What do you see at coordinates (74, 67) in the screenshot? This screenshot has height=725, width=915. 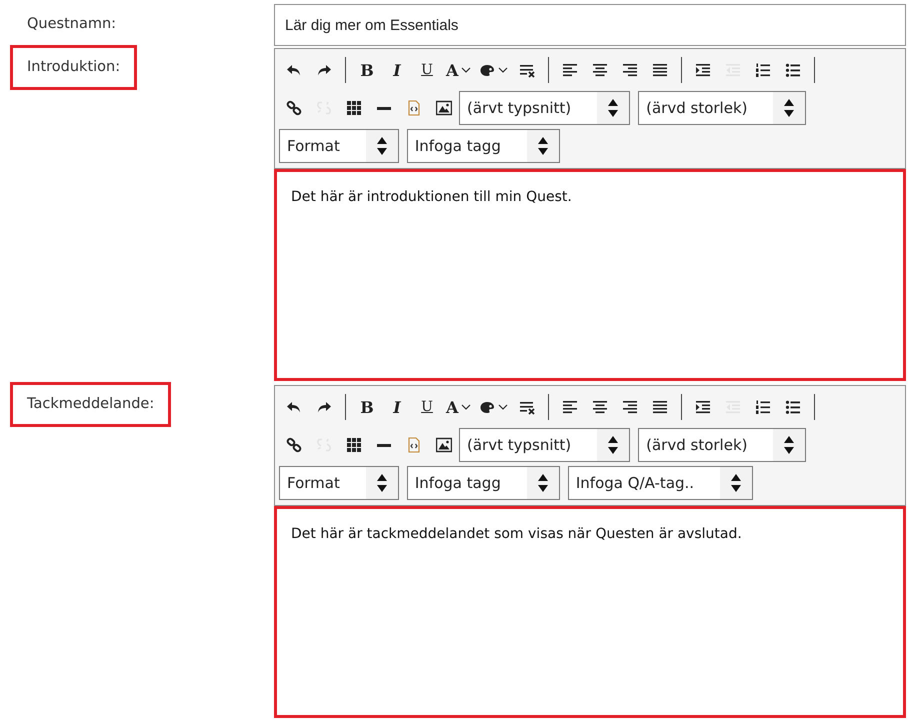 I see `field-label: Introduktion:` at bounding box center [74, 67].